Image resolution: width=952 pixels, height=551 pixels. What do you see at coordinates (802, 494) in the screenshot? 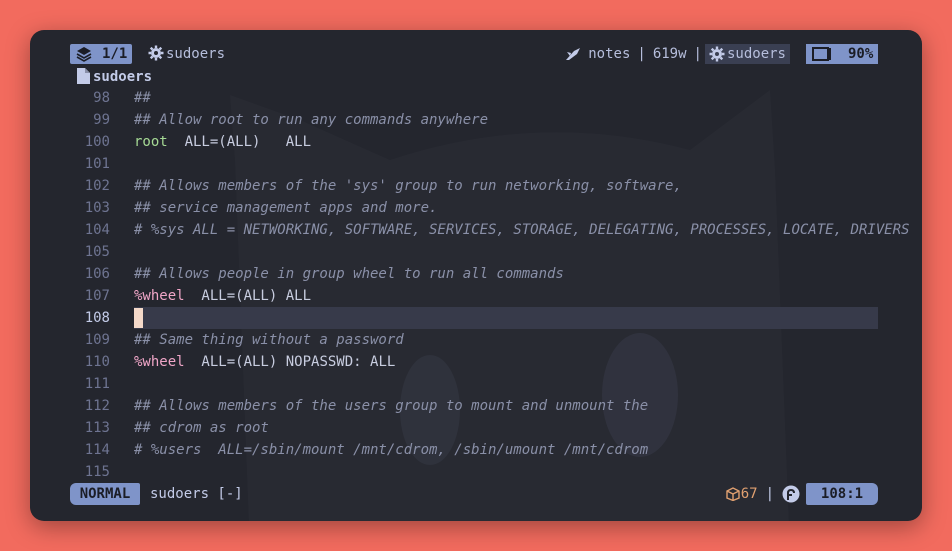
I see `status-right: 67 | 108:1` at bounding box center [802, 494].